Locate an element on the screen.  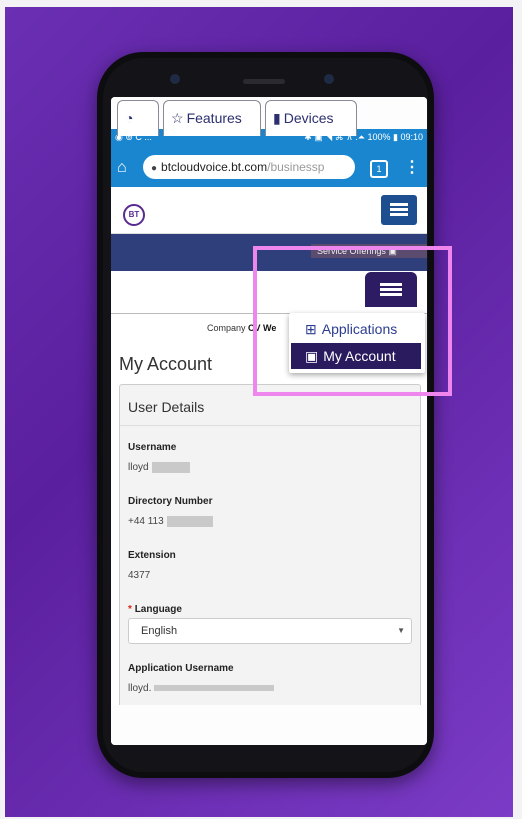
company-prefix: Company is located at coordinates (226, 328).